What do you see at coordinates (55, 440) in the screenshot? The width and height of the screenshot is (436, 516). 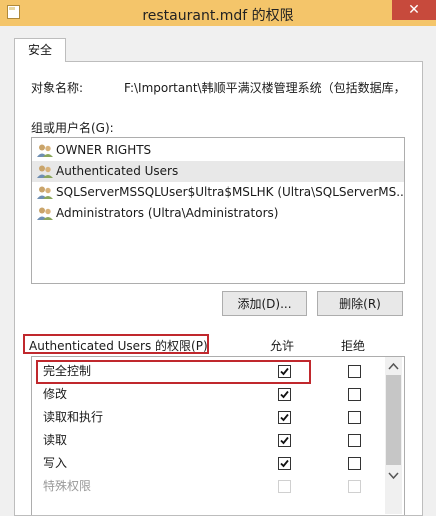 I see `permission-name: 读取` at bounding box center [55, 440].